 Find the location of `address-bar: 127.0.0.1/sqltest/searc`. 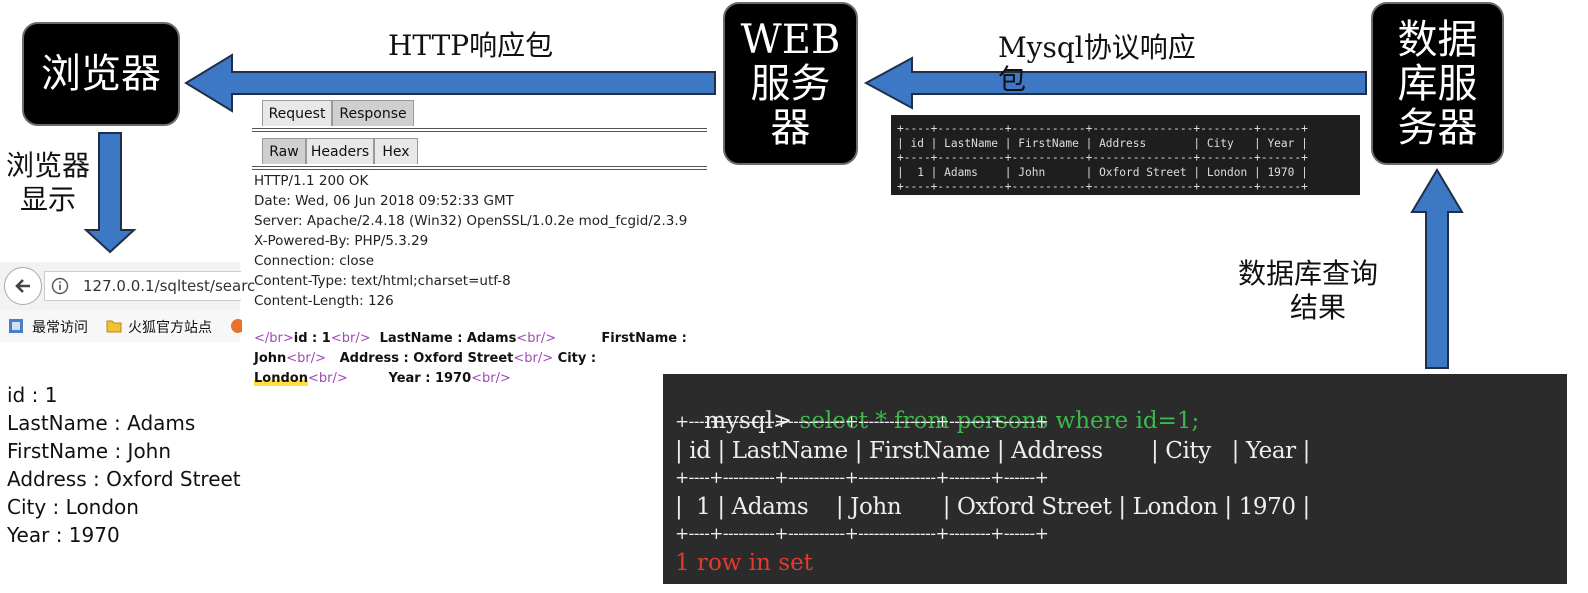

address-bar: 127.0.0.1/sqltest/searc is located at coordinates (149, 286).